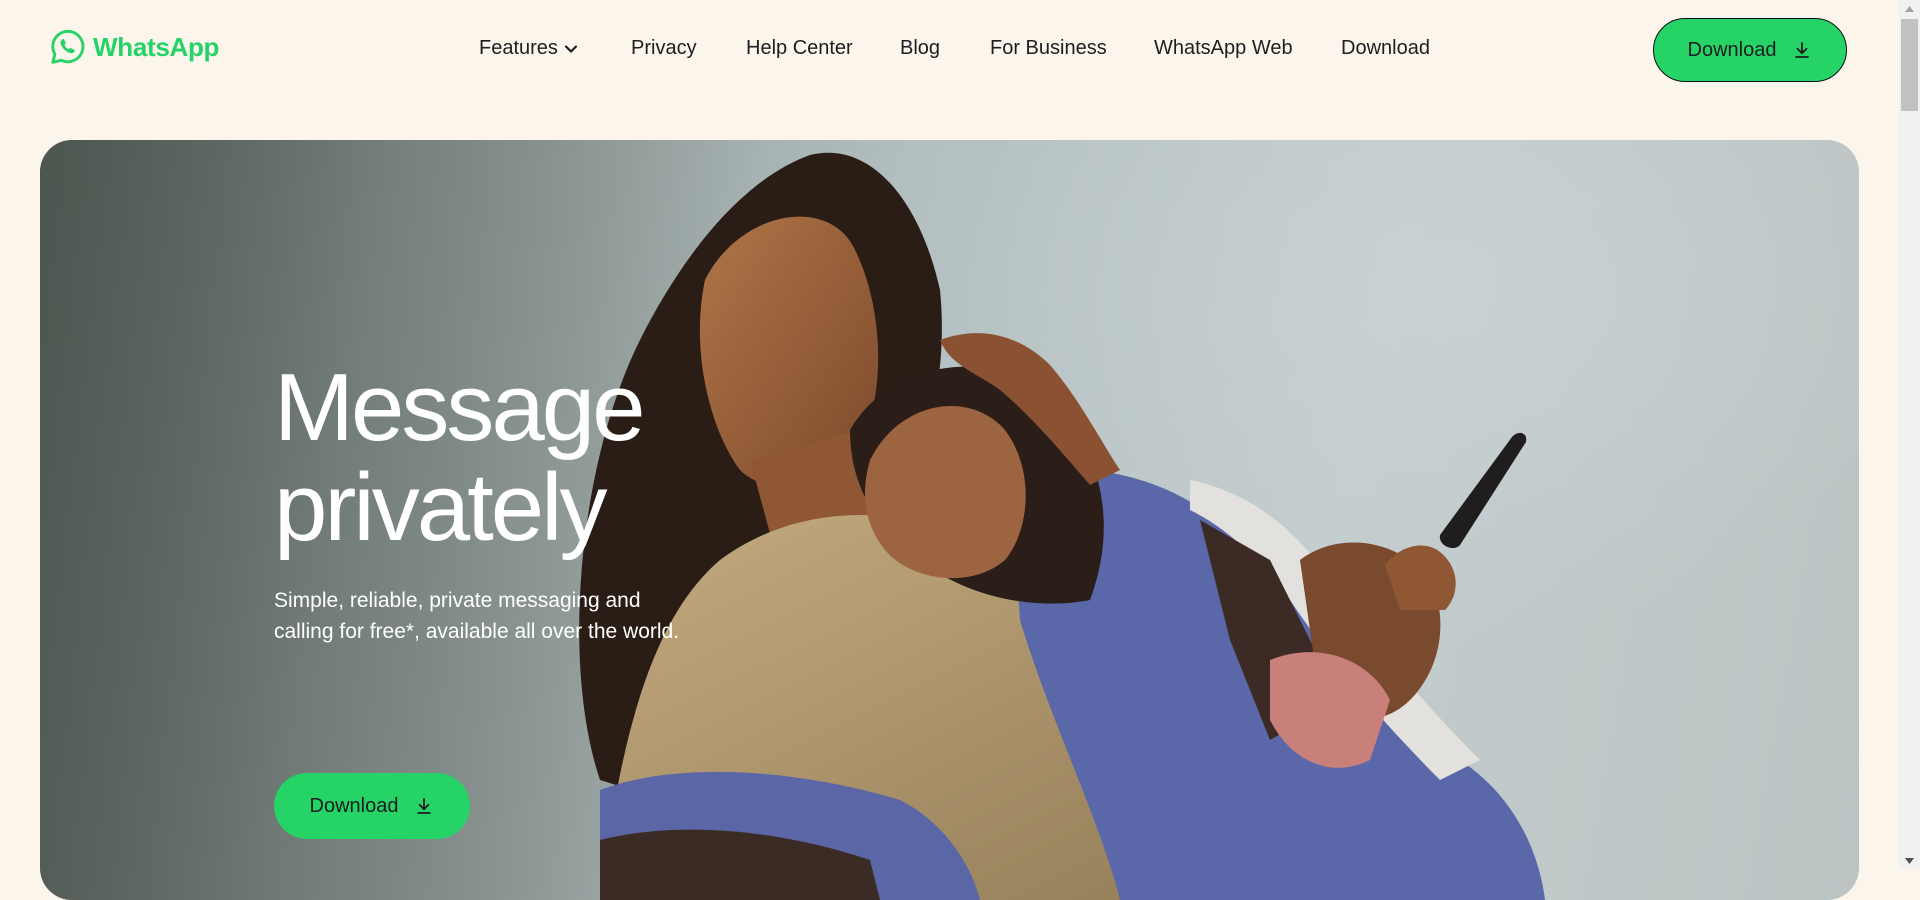 This screenshot has height=900, width=1920. Describe the element at coordinates (354, 805) in the screenshot. I see `hero-download-label: Download` at that location.